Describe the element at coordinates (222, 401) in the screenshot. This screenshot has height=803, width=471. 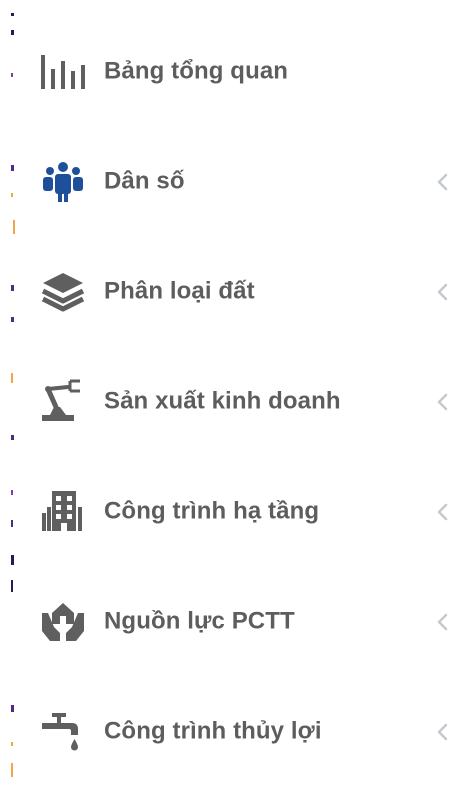
I see `menu-item-label: Sản xuất kinh doanh` at that location.